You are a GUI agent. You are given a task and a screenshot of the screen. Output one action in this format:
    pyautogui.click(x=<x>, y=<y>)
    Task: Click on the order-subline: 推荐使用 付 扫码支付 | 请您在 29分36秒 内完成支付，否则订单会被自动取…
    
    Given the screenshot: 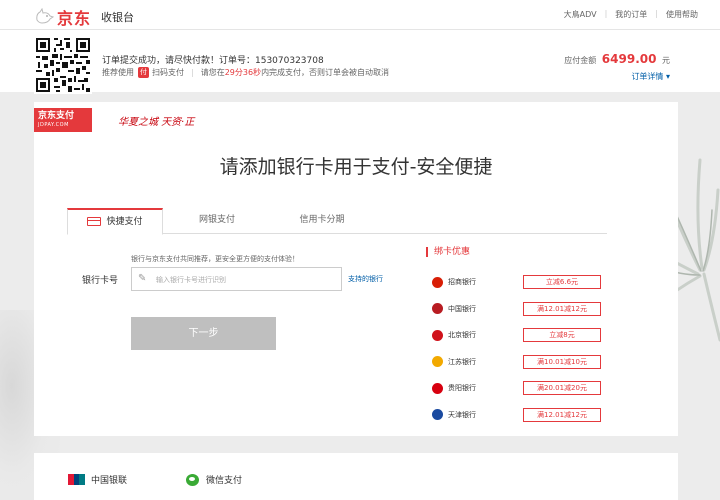 What is the action you would take?
    pyautogui.click(x=245, y=72)
    